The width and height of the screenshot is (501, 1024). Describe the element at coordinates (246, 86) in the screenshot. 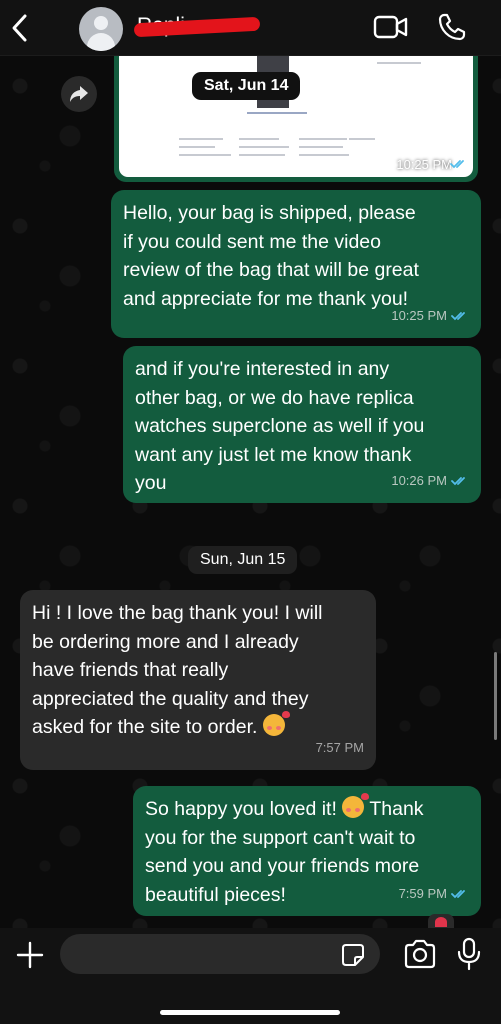

I see `date-separator: Sat, Jun 14` at that location.